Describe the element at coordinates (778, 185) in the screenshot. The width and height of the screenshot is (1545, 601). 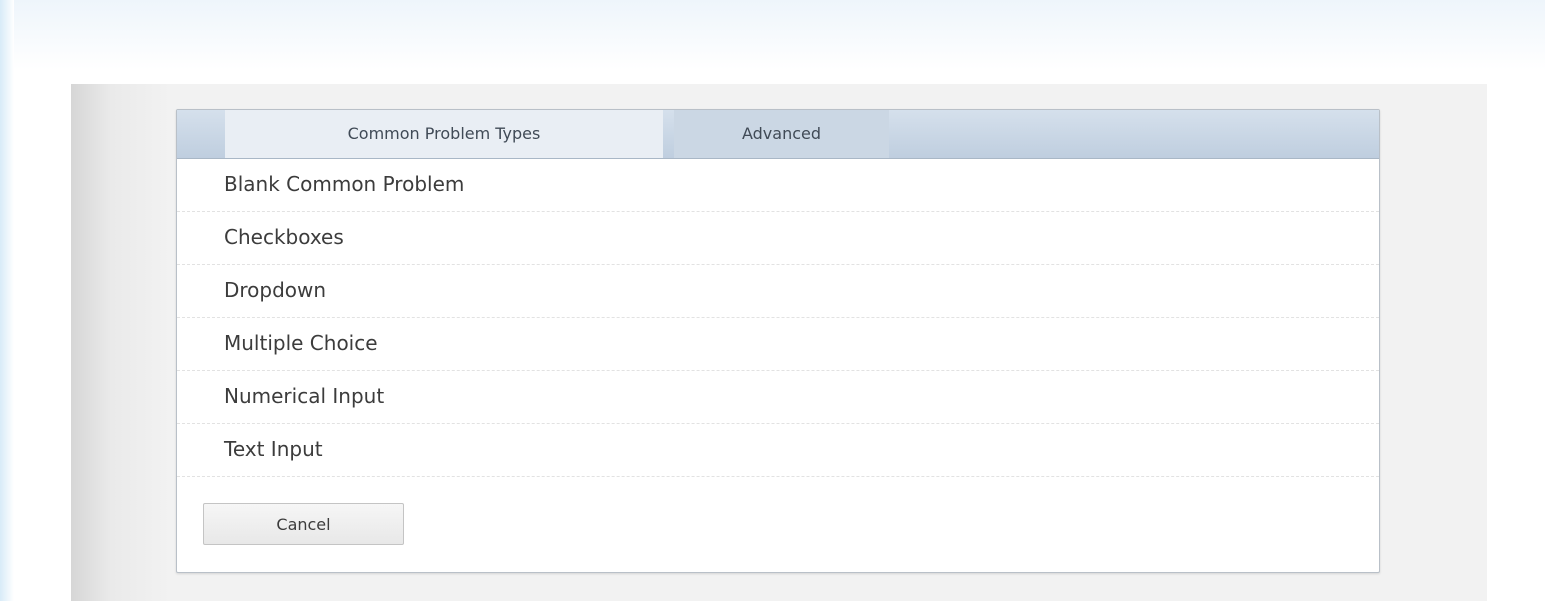
I see `list-item-blank-common-problem: Blank Common Problem` at that location.